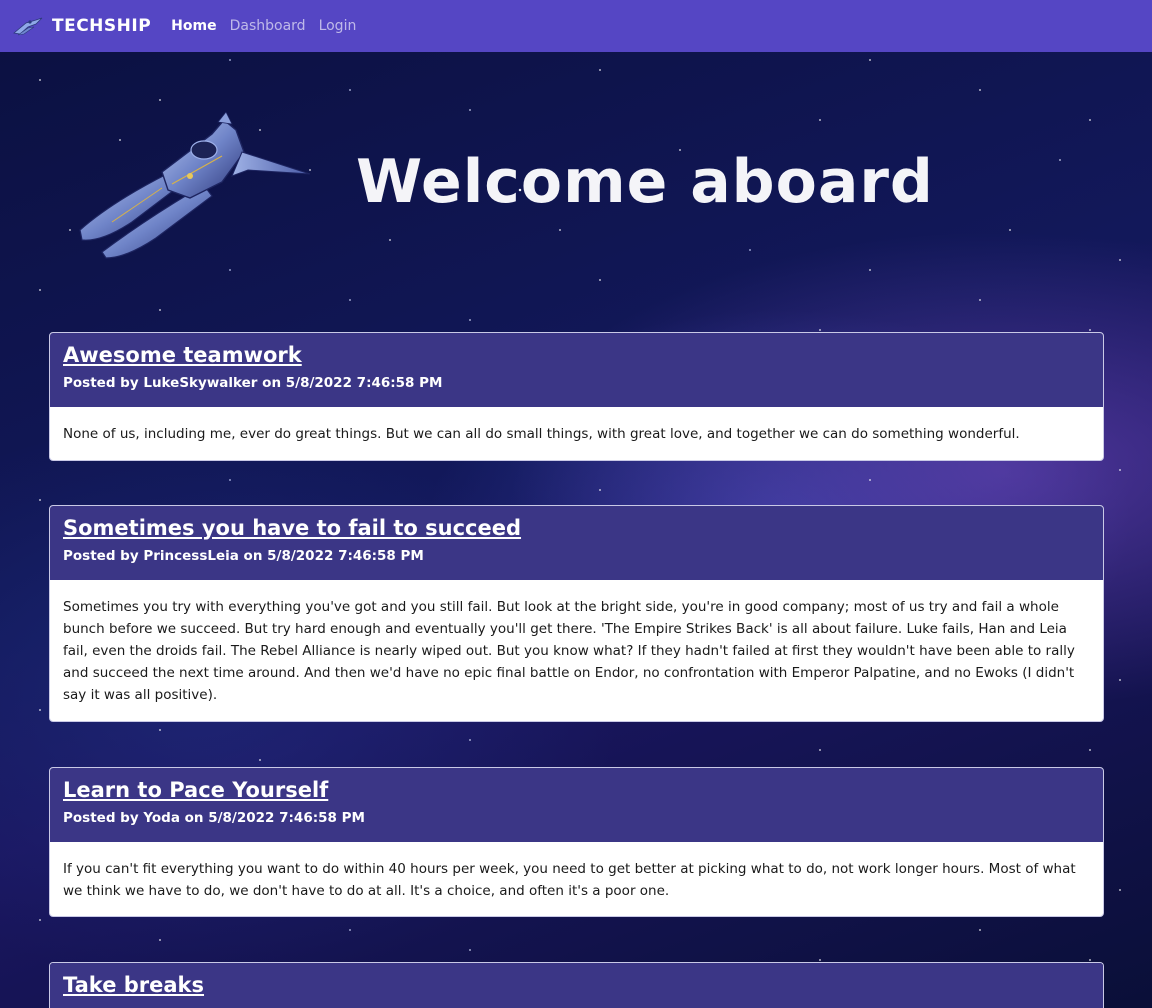  Describe the element at coordinates (133, 985) in the screenshot. I see `post-title-link: Take breaks` at that location.